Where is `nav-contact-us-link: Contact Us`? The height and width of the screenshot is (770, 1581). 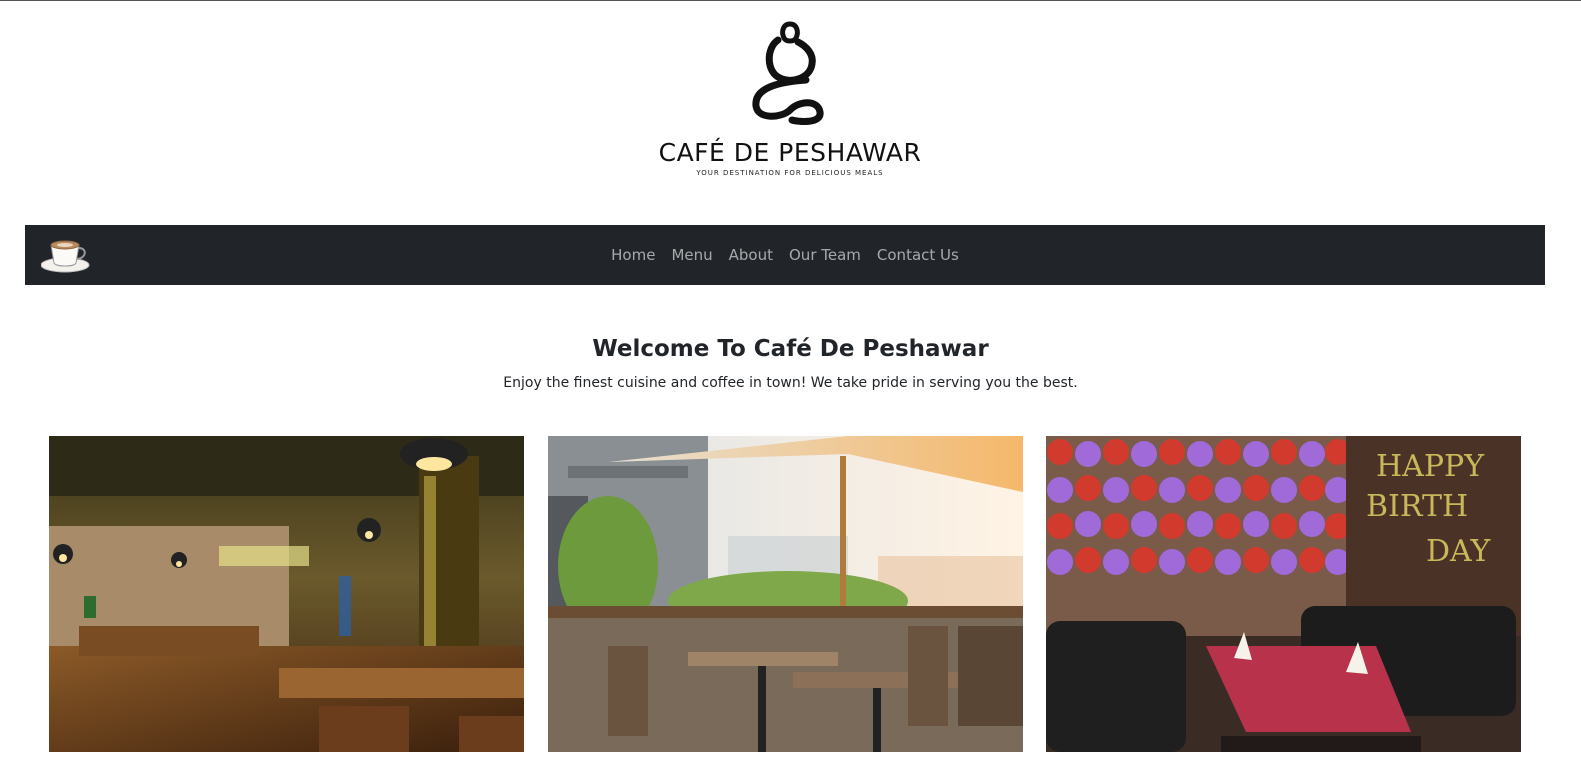 nav-contact-us-link: Contact Us is located at coordinates (918, 255).